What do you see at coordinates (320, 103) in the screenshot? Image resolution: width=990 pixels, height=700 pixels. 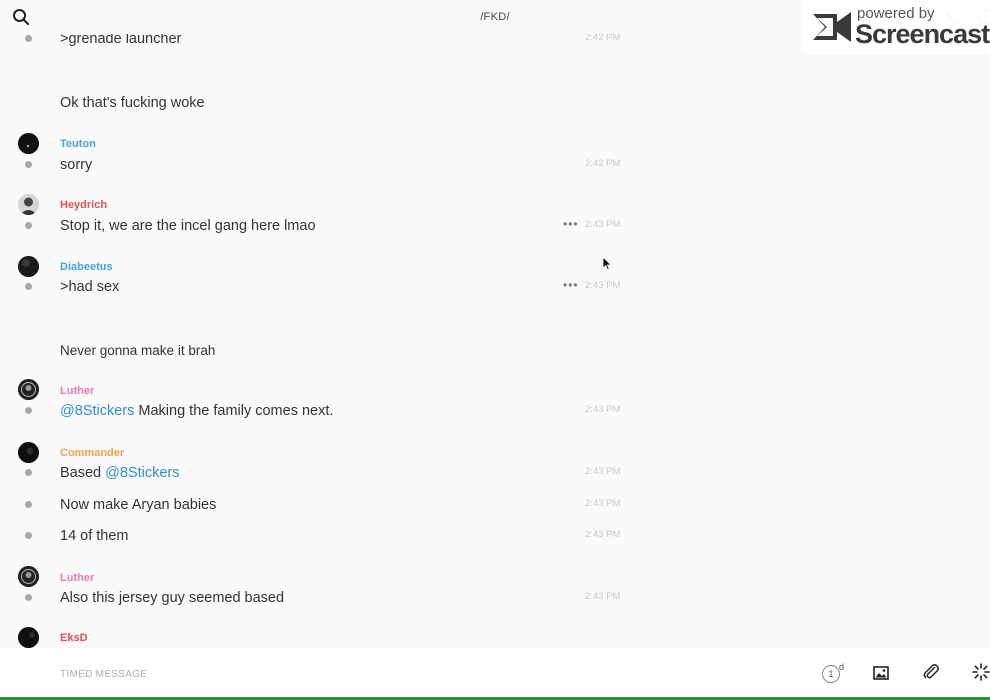 I see `message-row: Ok that's fucking woke` at bounding box center [320, 103].